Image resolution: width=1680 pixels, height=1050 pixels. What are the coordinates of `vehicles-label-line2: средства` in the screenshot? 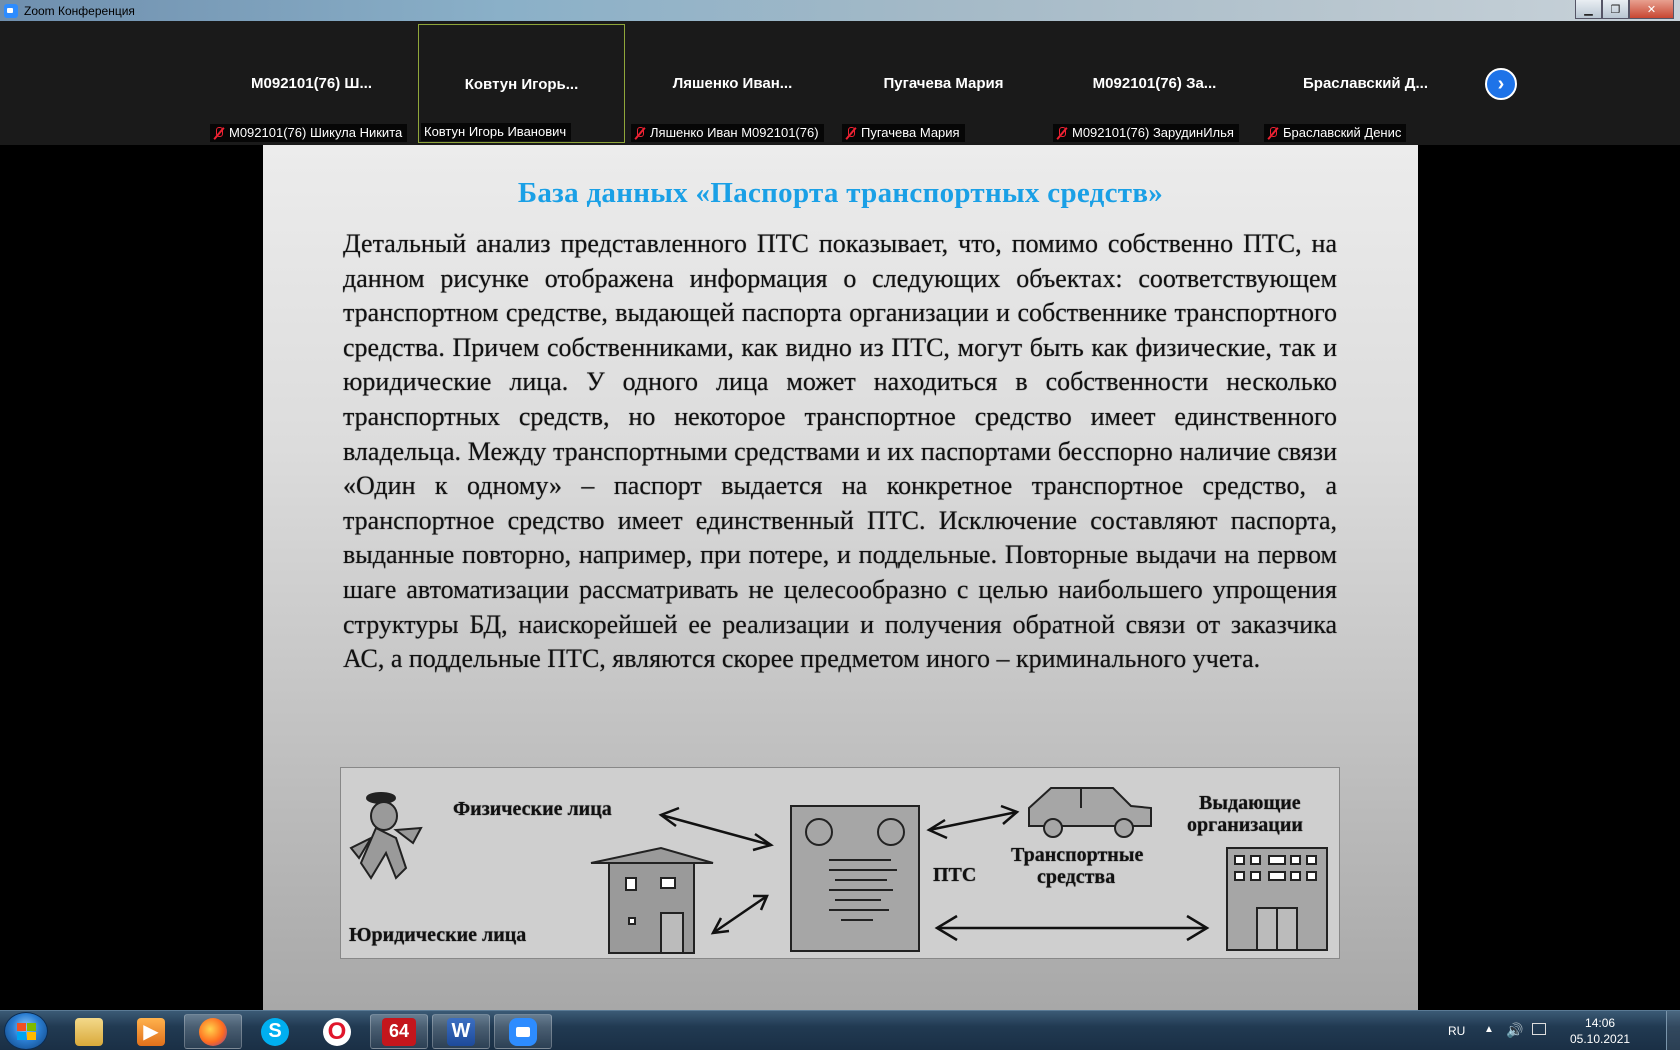 It's located at (1076, 877).